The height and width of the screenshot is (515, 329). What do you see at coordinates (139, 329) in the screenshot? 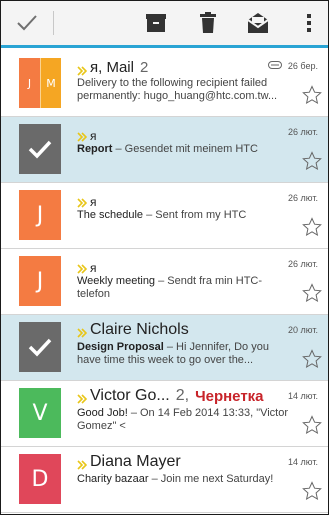
I see `sender-name: Claire Nichols` at bounding box center [139, 329].